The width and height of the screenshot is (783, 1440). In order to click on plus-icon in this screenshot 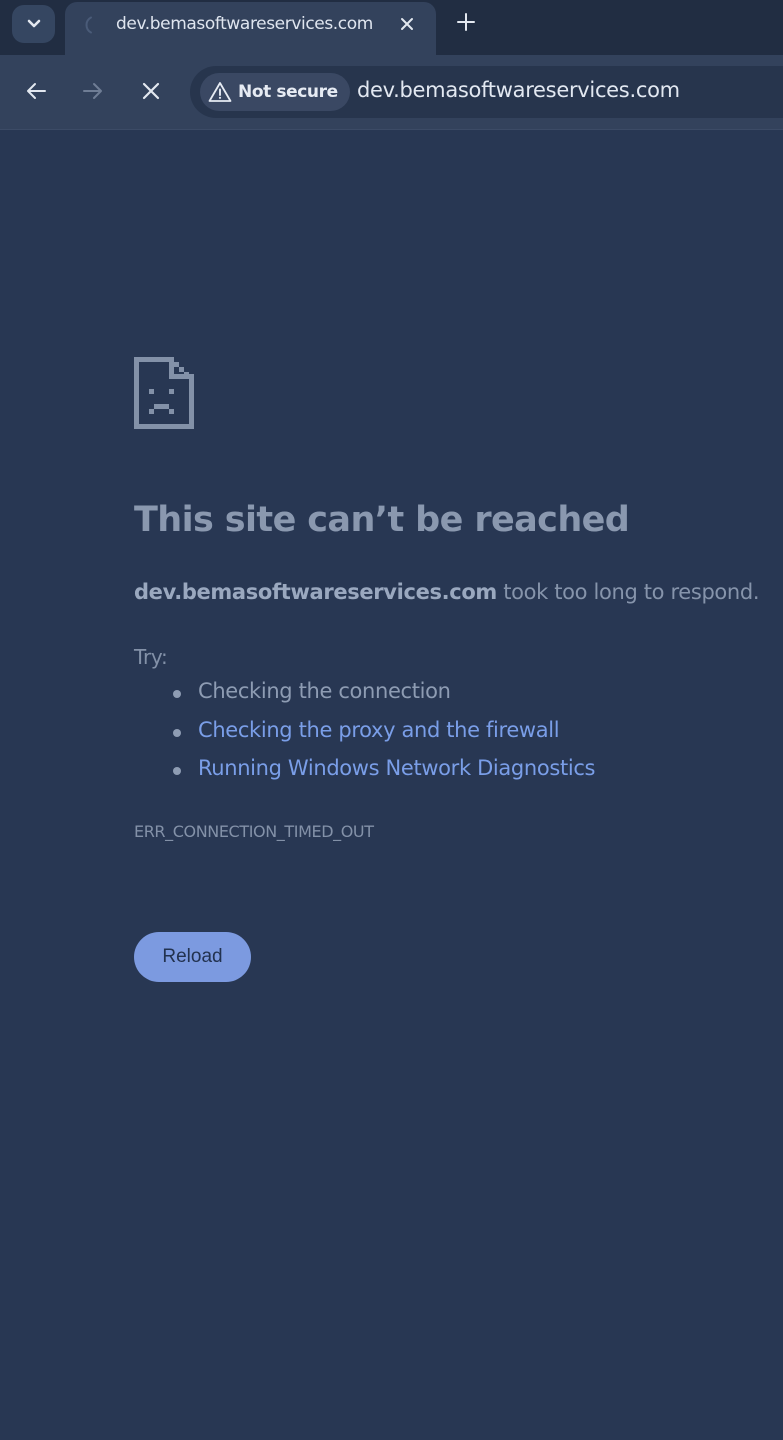, I will do `click(466, 22)`.